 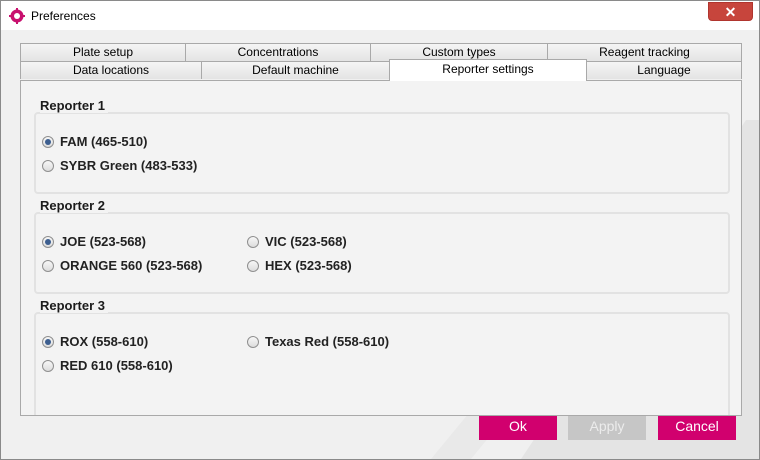 I want to click on radio-label-texas-red: Texas Red (558-610), so click(x=327, y=341).